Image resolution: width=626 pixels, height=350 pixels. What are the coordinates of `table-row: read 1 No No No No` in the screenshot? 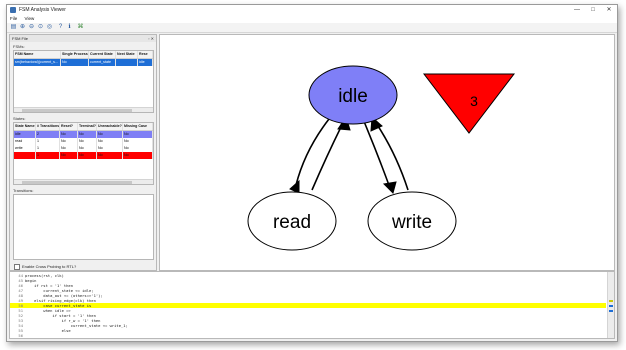 It's located at (83, 141).